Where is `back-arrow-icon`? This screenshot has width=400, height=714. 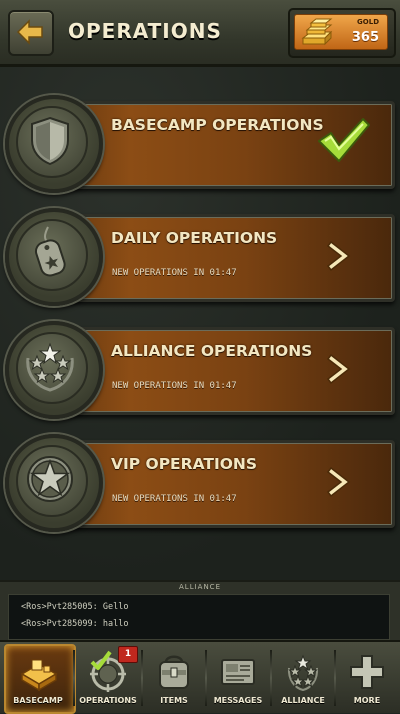
back-arrow-icon is located at coordinates (29, 32).